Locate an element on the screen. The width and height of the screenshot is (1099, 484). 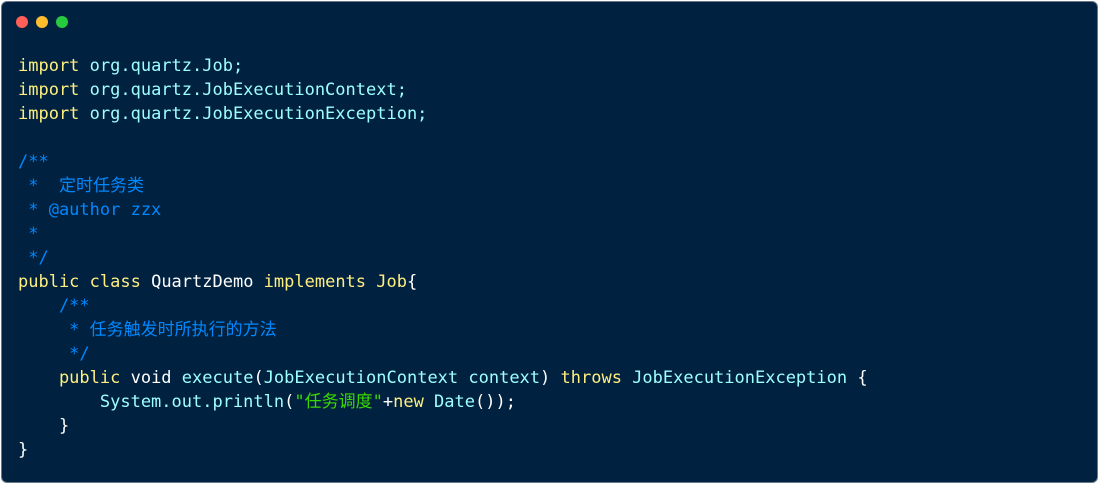
code-line: * is located at coordinates (443, 234).